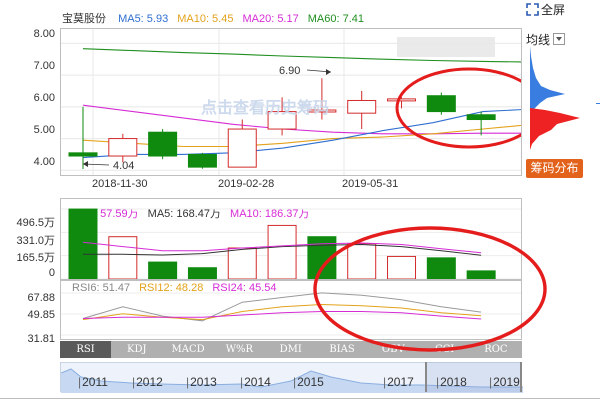 The image size is (600, 403). Describe the element at coordinates (143, 19) in the screenshot. I see `ma-legend-item: MA5: 5.93` at that location.